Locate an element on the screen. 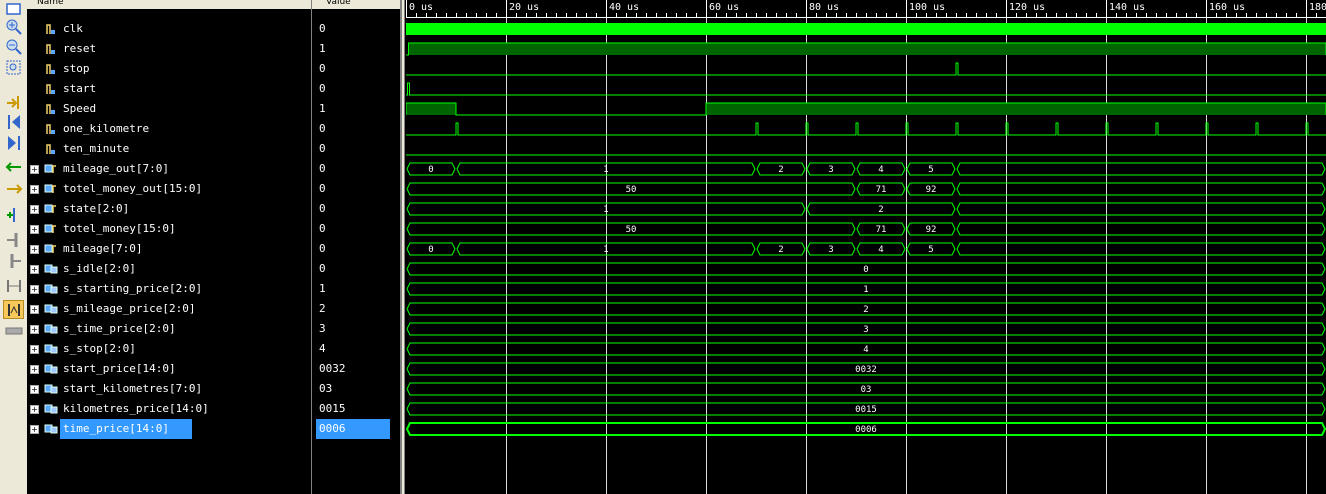 Image resolution: width=1326 pixels, height=494 pixels. value-row: 03 is located at coordinates (356, 389).